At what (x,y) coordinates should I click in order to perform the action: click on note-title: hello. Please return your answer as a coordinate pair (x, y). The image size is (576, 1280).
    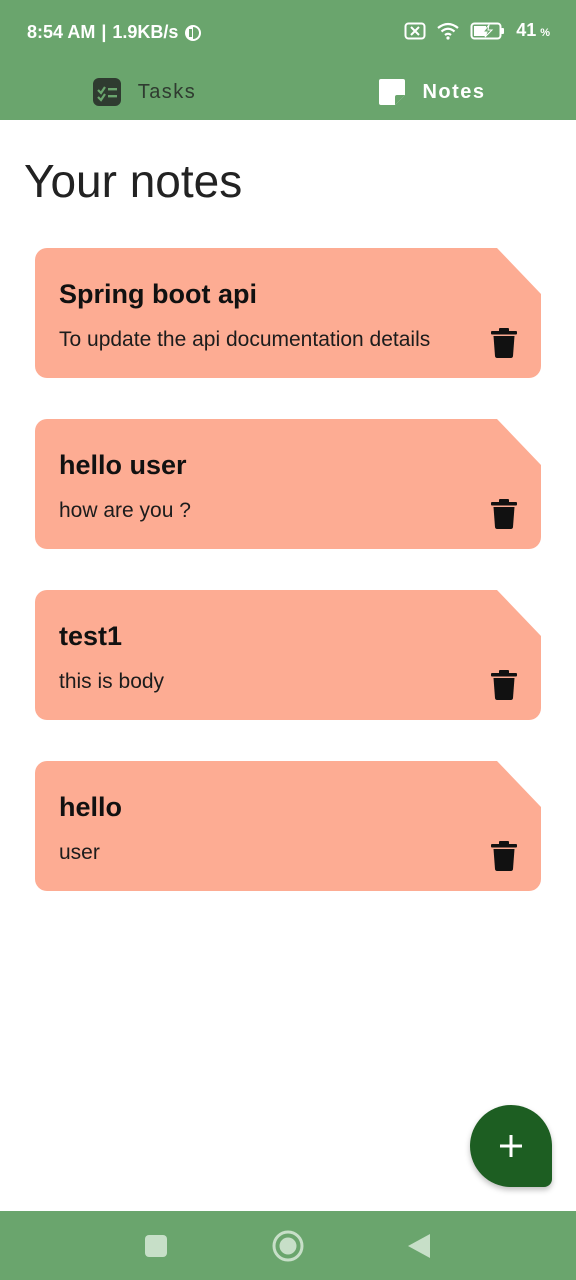
    Looking at the image, I should click on (91, 807).